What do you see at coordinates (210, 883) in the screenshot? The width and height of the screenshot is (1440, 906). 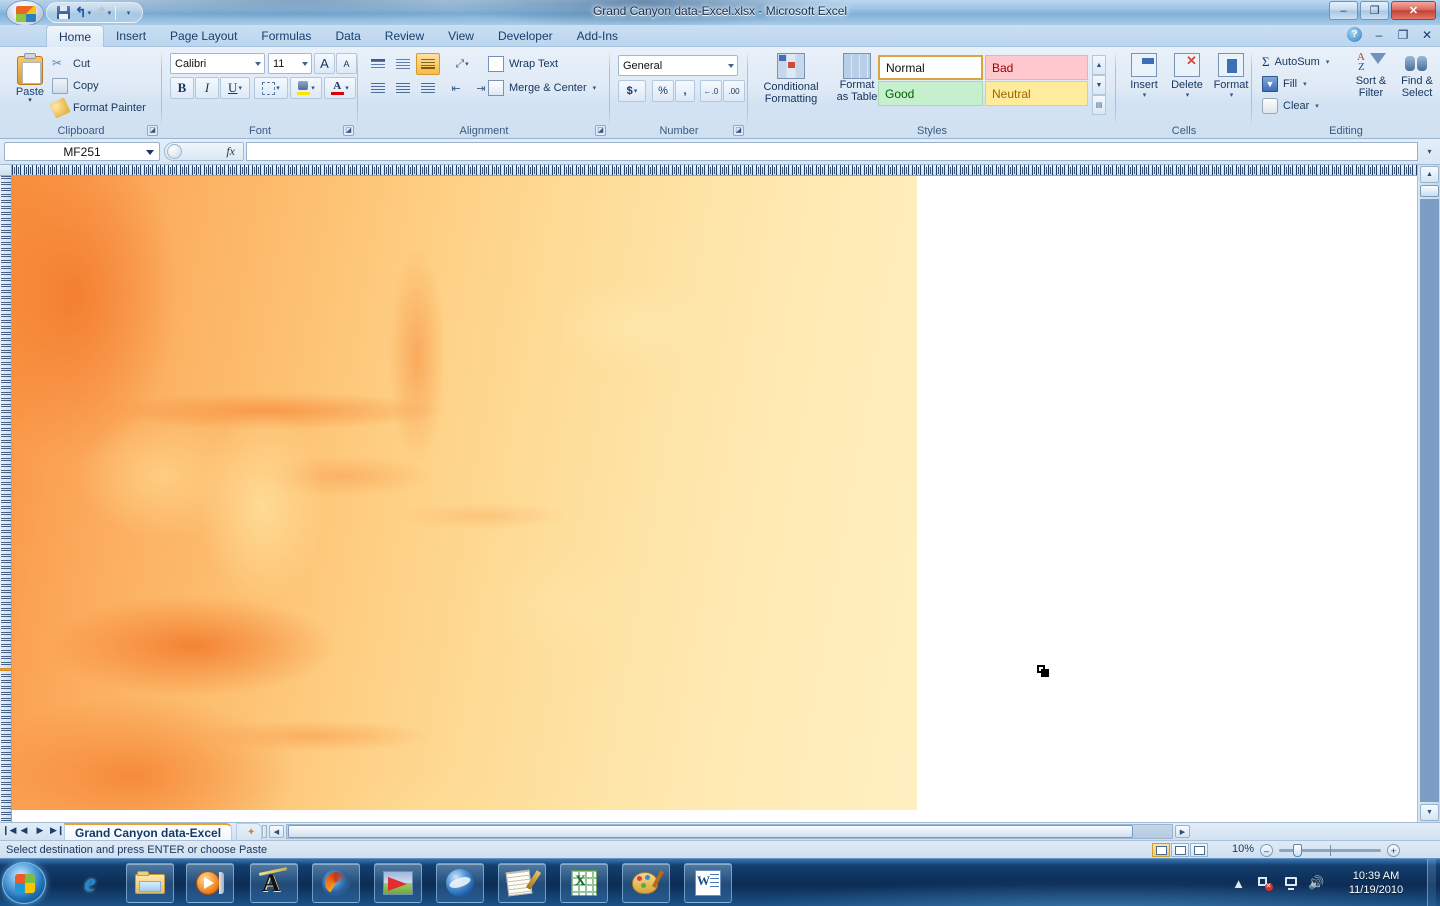 I see `taskbar-windows-media-player` at bounding box center [210, 883].